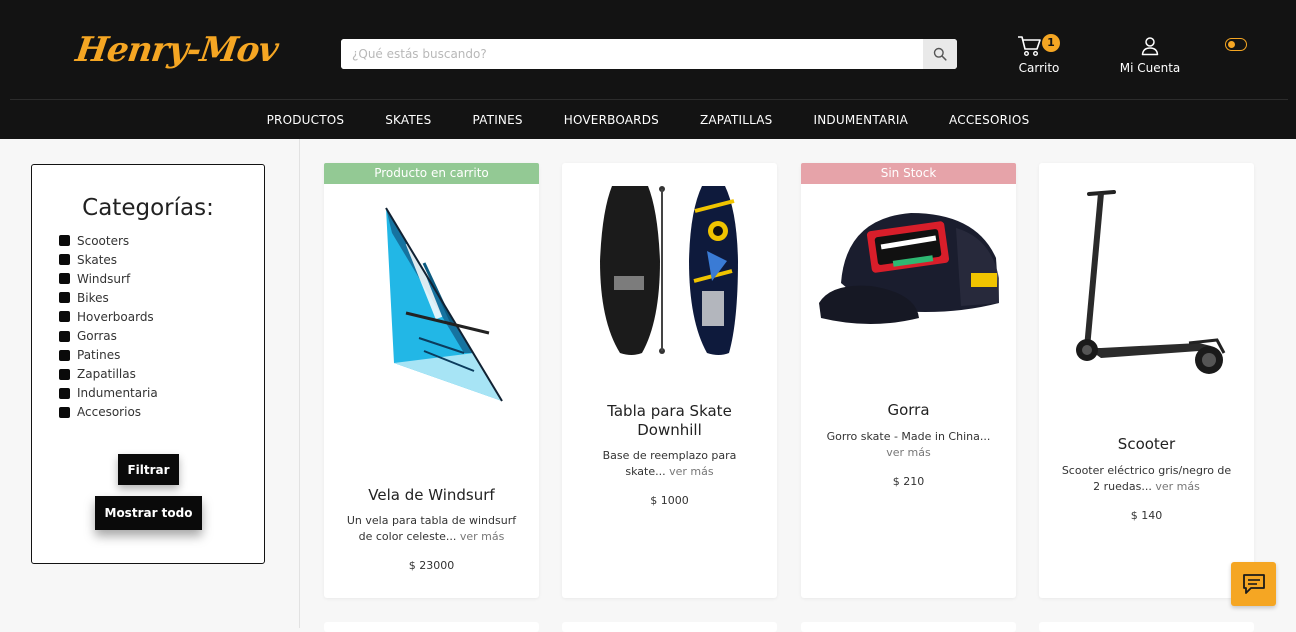  I want to click on product-price: $ 140, so click(1146, 515).